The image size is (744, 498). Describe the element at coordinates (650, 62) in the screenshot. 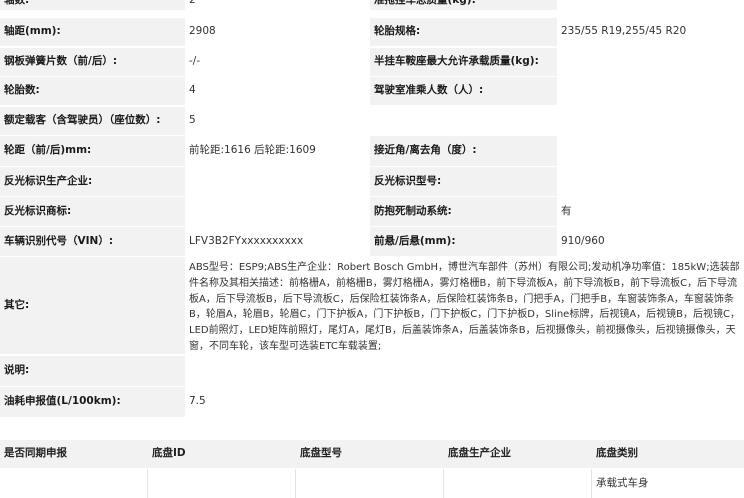

I see `semi-trailer-value` at that location.